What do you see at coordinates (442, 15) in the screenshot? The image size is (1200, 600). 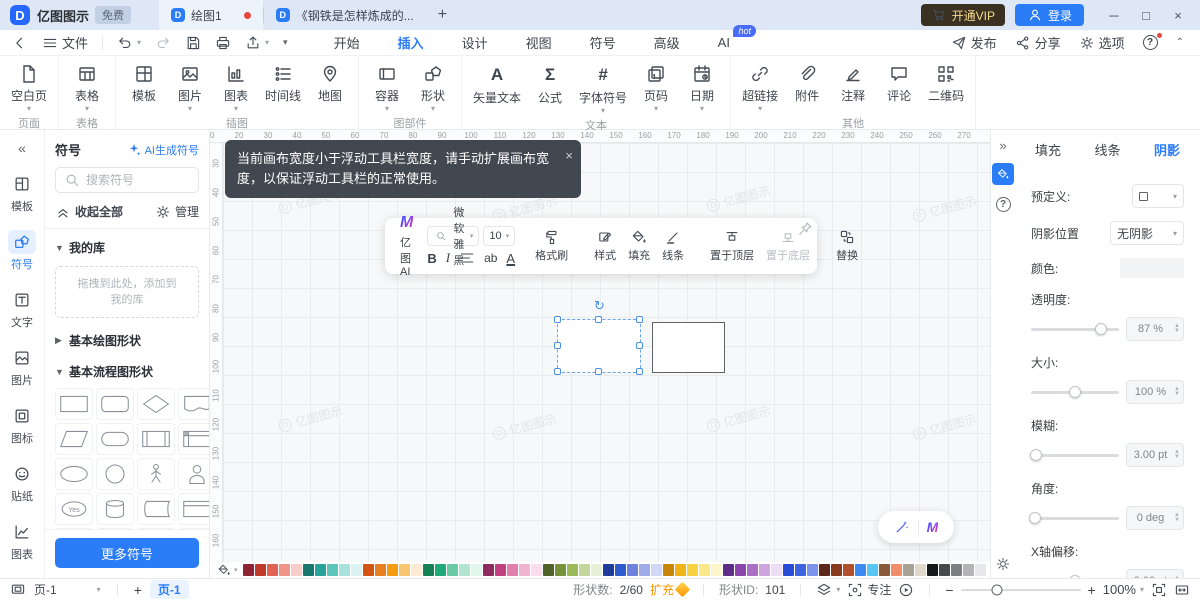 I see `new-tab-button: +` at bounding box center [442, 15].